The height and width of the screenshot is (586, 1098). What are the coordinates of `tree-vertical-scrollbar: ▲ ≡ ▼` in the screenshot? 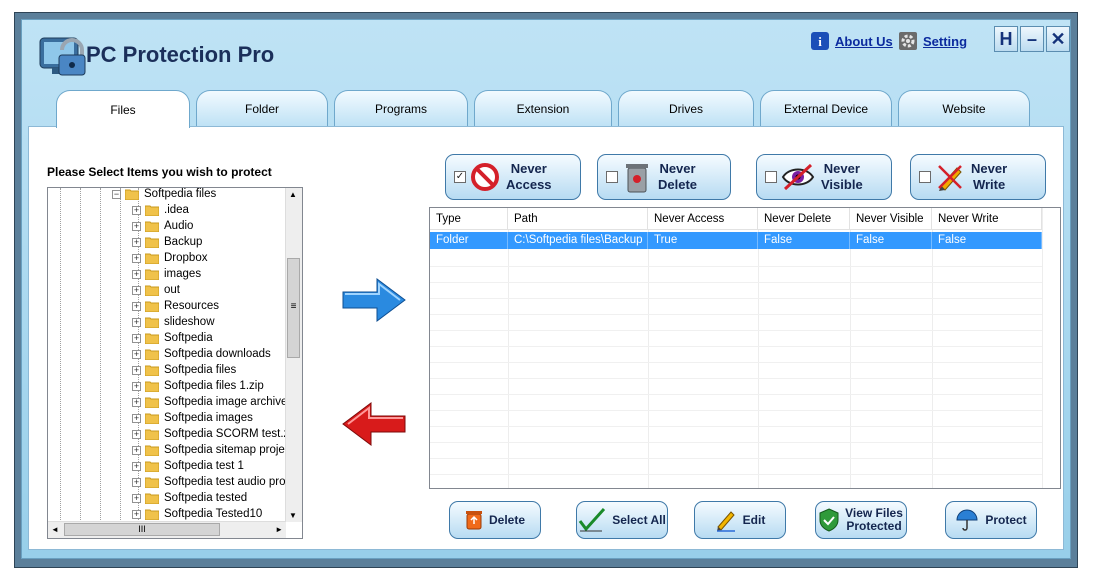 It's located at (293, 355).